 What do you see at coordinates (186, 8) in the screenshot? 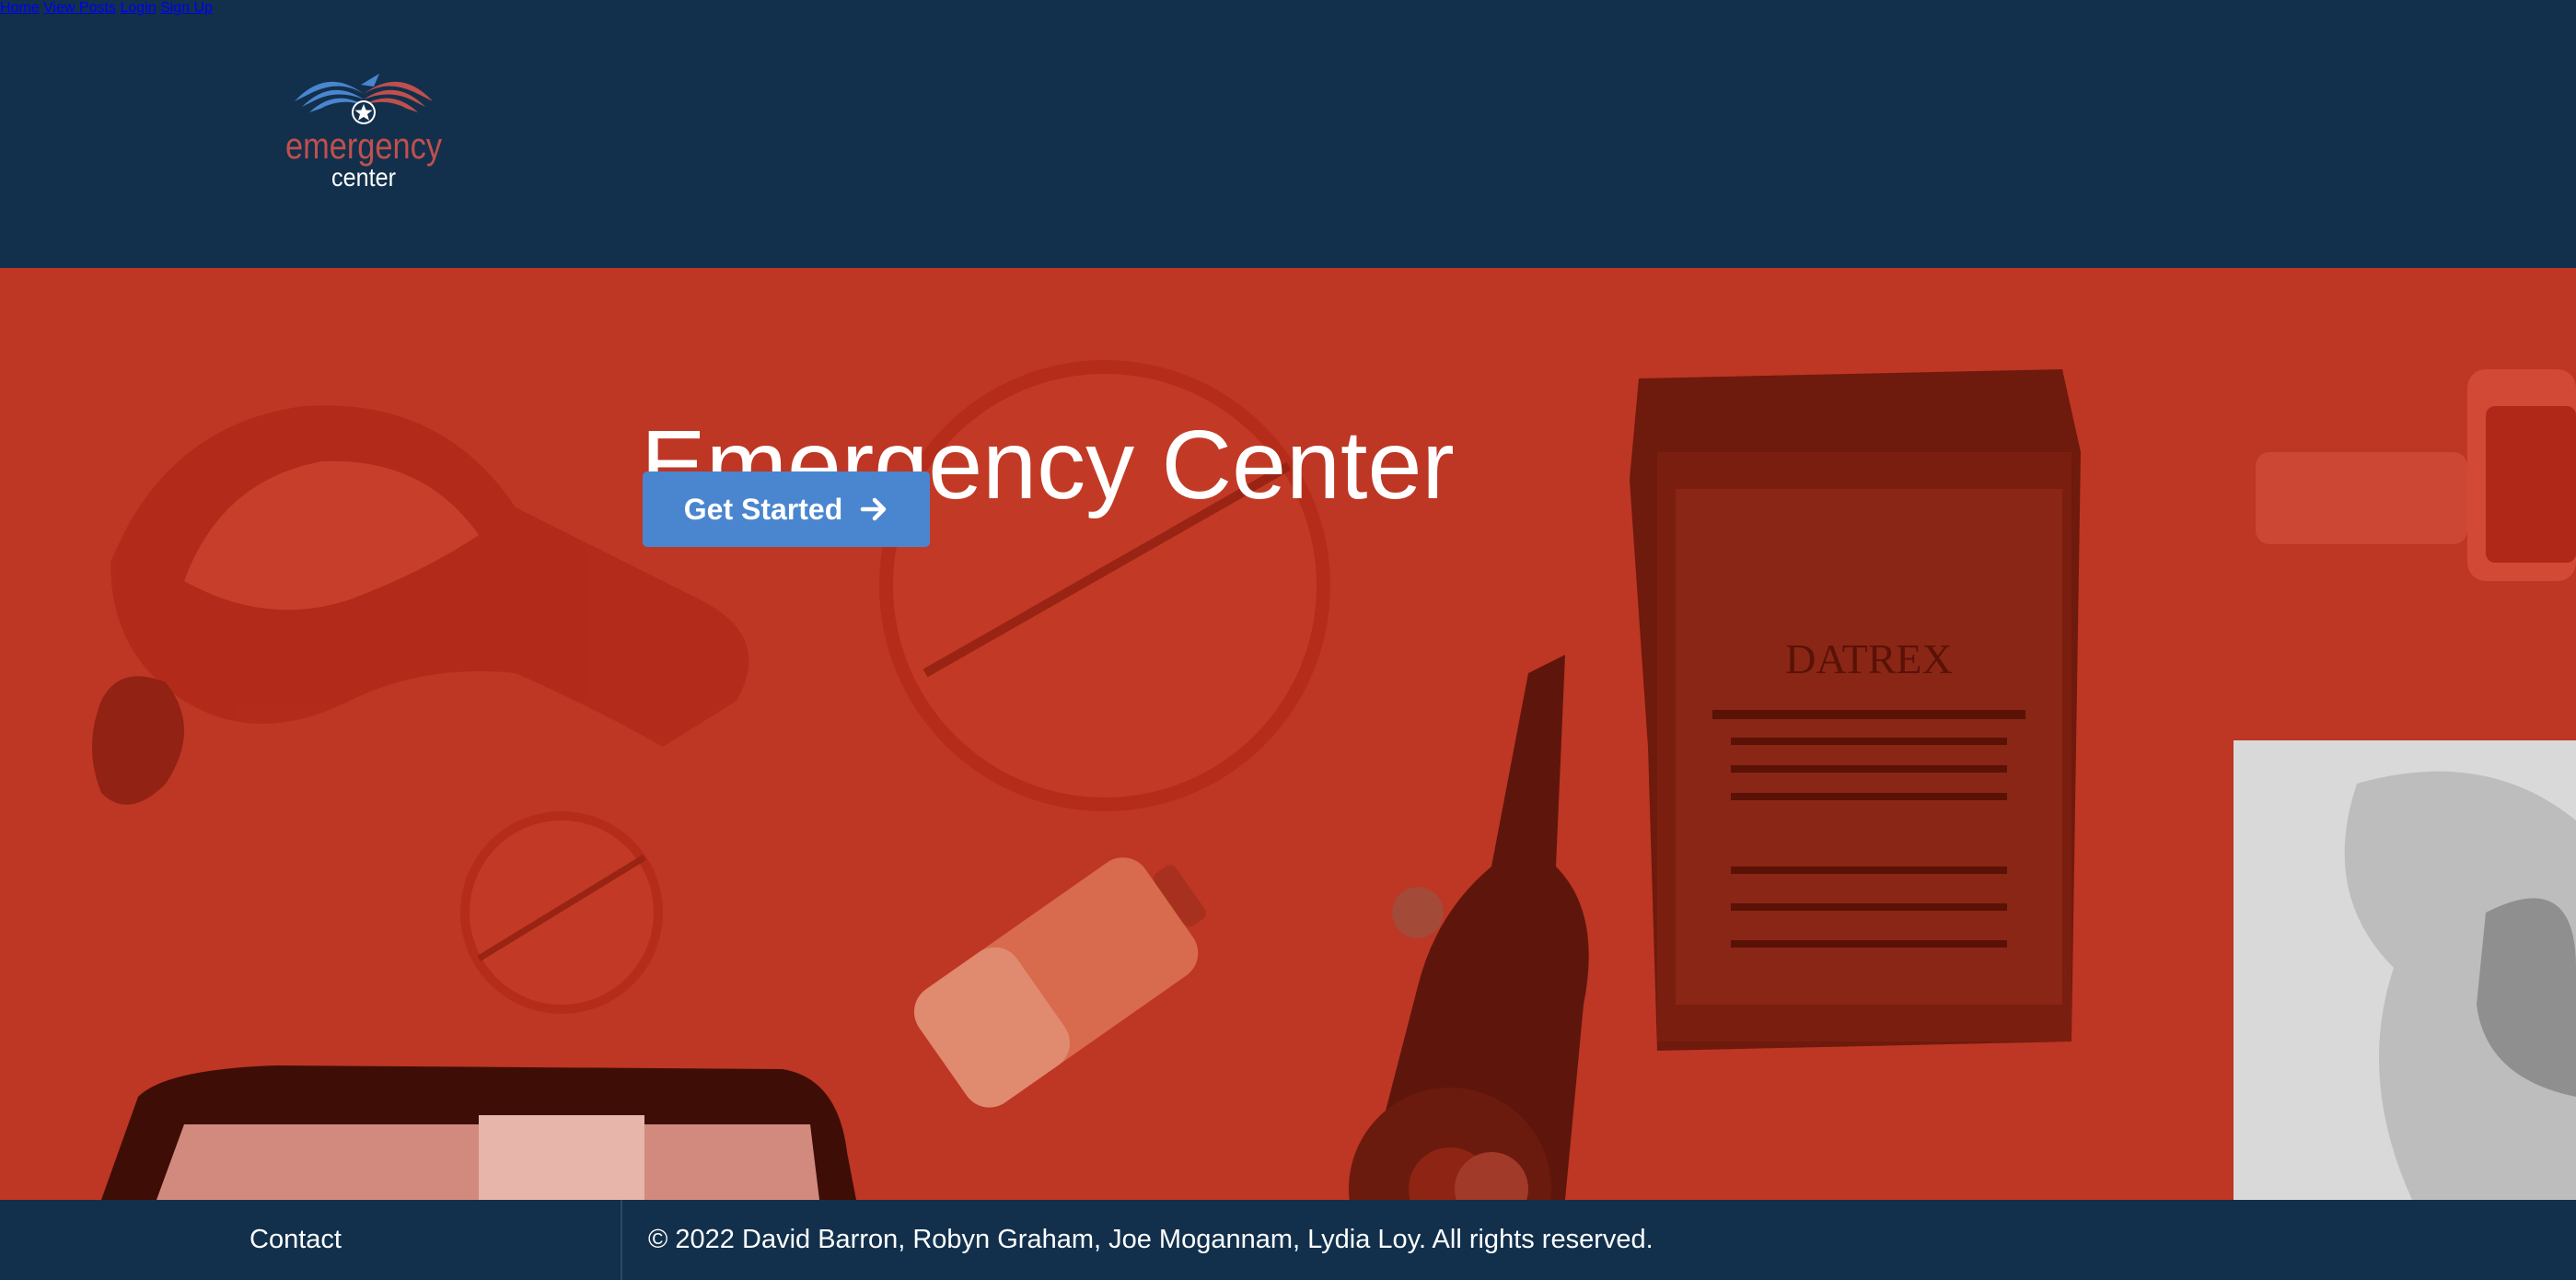
I see `nav-sign-up: Sign Up` at bounding box center [186, 8].